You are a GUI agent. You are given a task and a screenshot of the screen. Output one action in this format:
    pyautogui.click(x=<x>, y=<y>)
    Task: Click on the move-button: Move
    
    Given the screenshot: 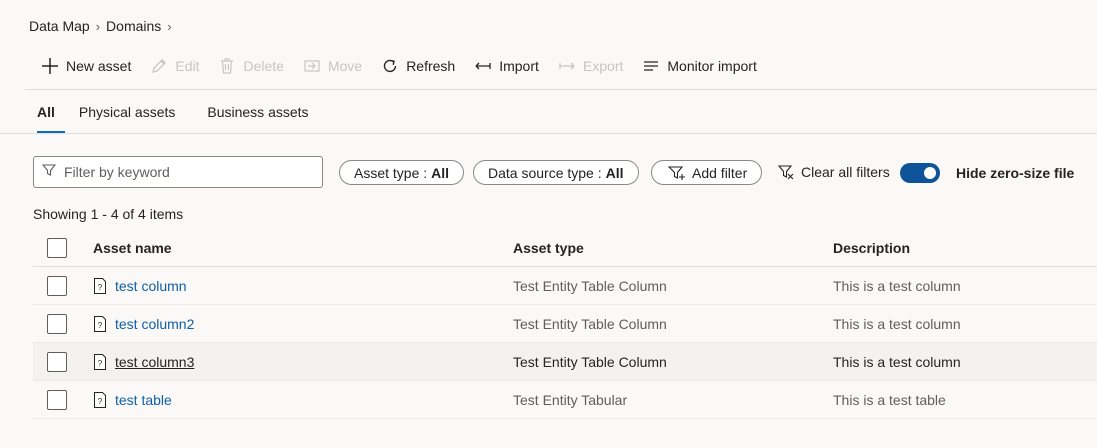 What is the action you would take?
    pyautogui.click(x=332, y=66)
    